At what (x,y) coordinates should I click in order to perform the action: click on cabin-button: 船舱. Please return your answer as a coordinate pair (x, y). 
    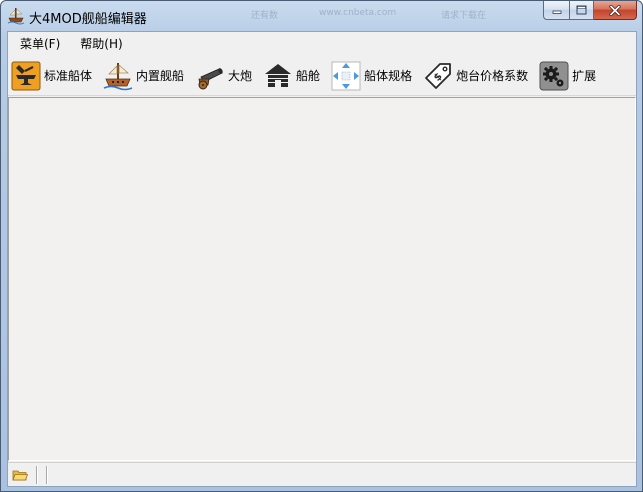
    Looking at the image, I should click on (291, 76).